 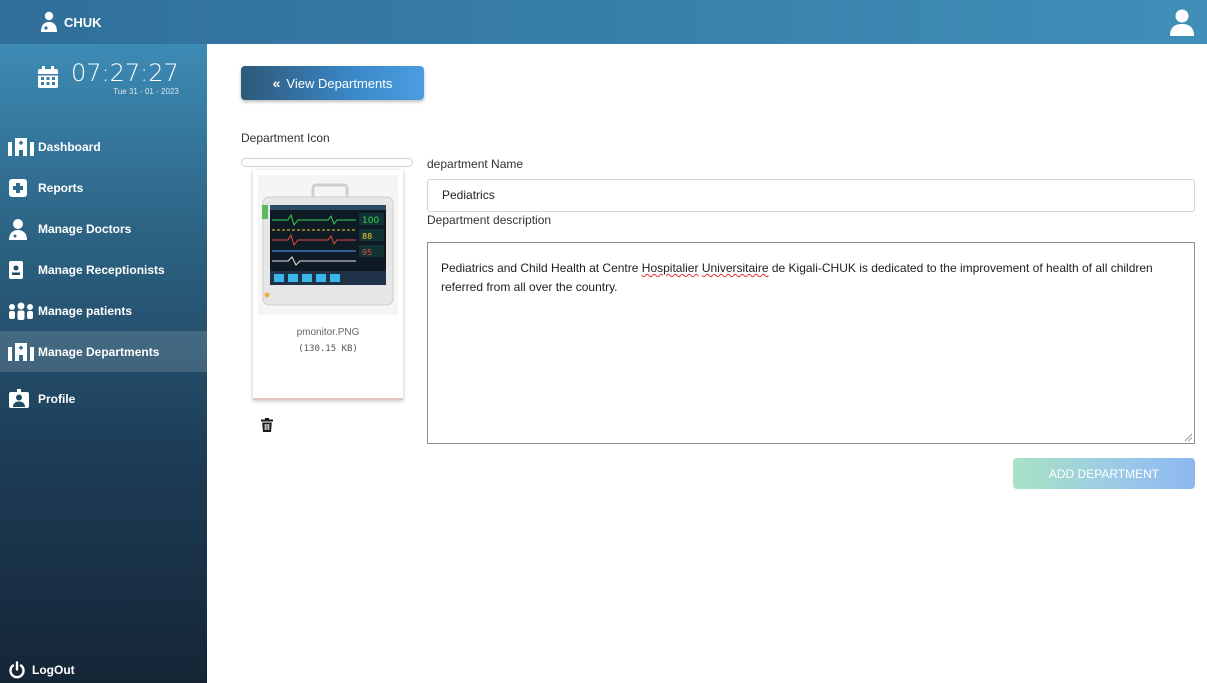 I want to click on medical-report-icon, so click(x=22, y=188).